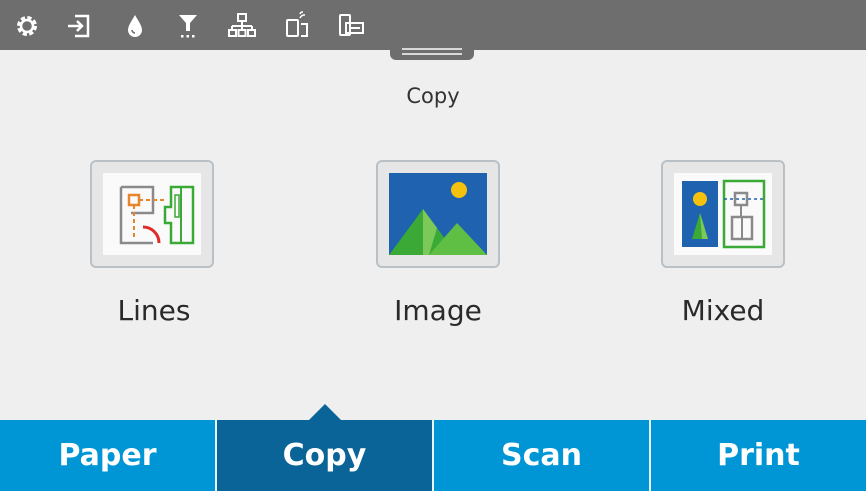 Image resolution: width=866 pixels, height=491 pixels. What do you see at coordinates (27, 26) in the screenshot?
I see `settings-icon` at bounding box center [27, 26].